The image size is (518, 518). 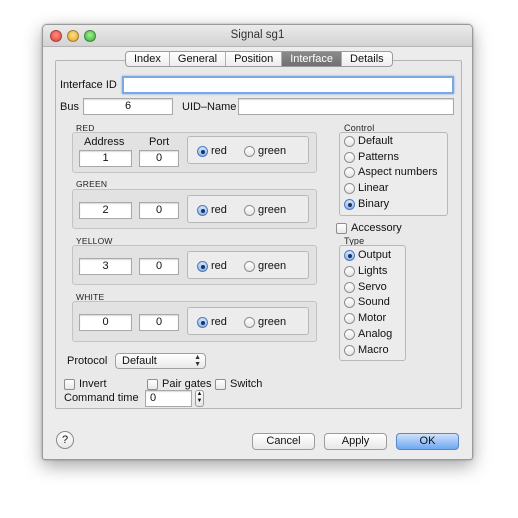 What do you see at coordinates (366, 350) in the screenshot?
I see `type-macro-radio: Macro` at bounding box center [366, 350].